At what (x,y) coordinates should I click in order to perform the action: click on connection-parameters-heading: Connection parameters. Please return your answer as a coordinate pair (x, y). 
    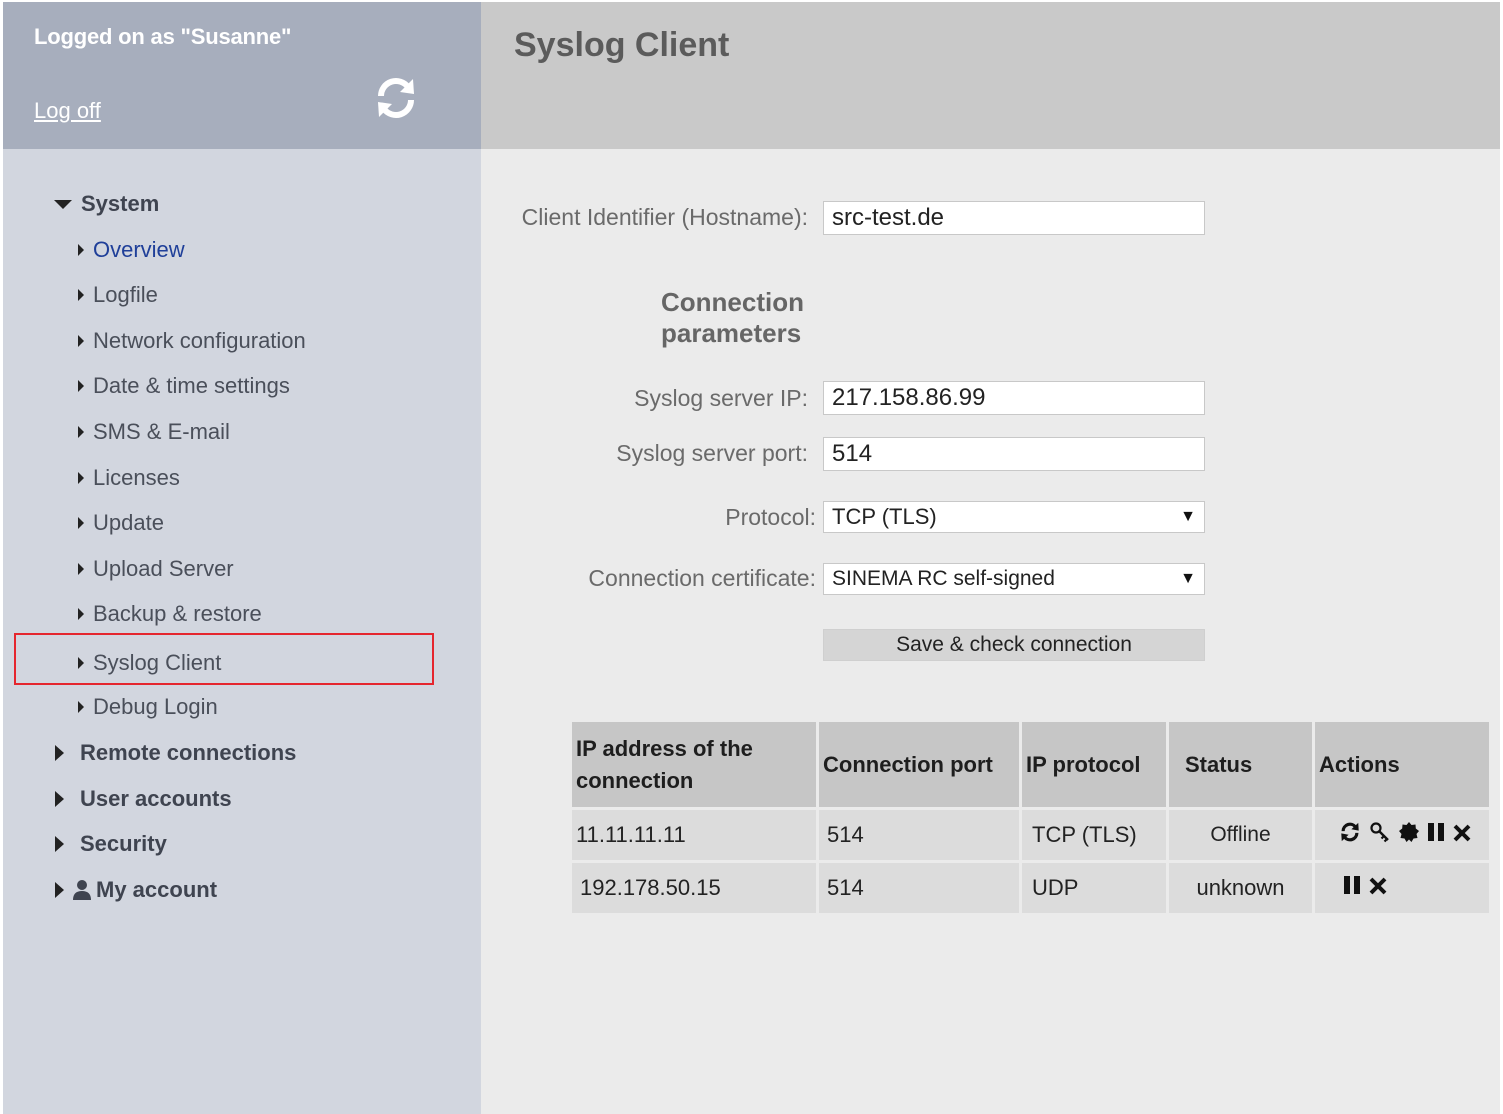
    Looking at the image, I should click on (761, 318).